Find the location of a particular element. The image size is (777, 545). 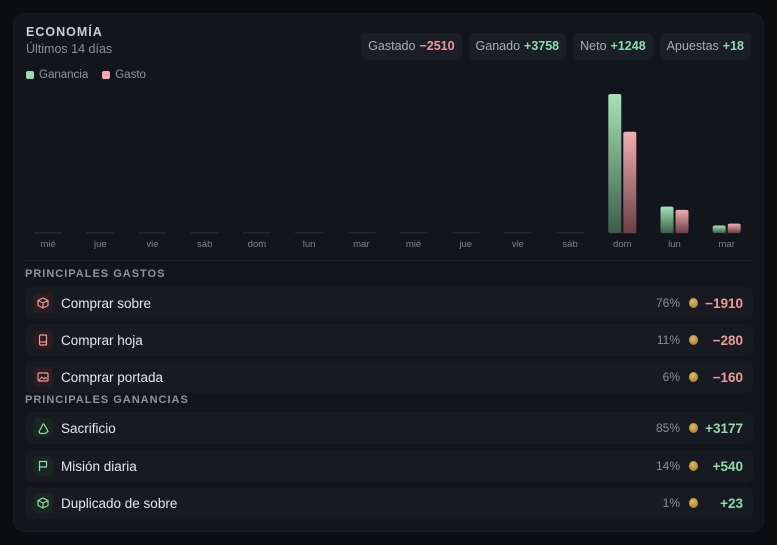

row-percent: 11% is located at coordinates (668, 340).